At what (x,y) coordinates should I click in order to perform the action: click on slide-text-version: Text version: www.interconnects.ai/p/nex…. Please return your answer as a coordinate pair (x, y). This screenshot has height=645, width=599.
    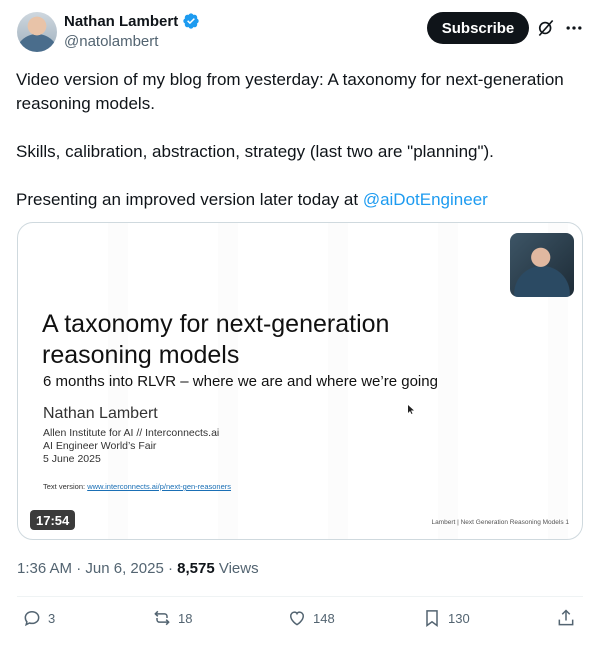
    Looking at the image, I should click on (137, 486).